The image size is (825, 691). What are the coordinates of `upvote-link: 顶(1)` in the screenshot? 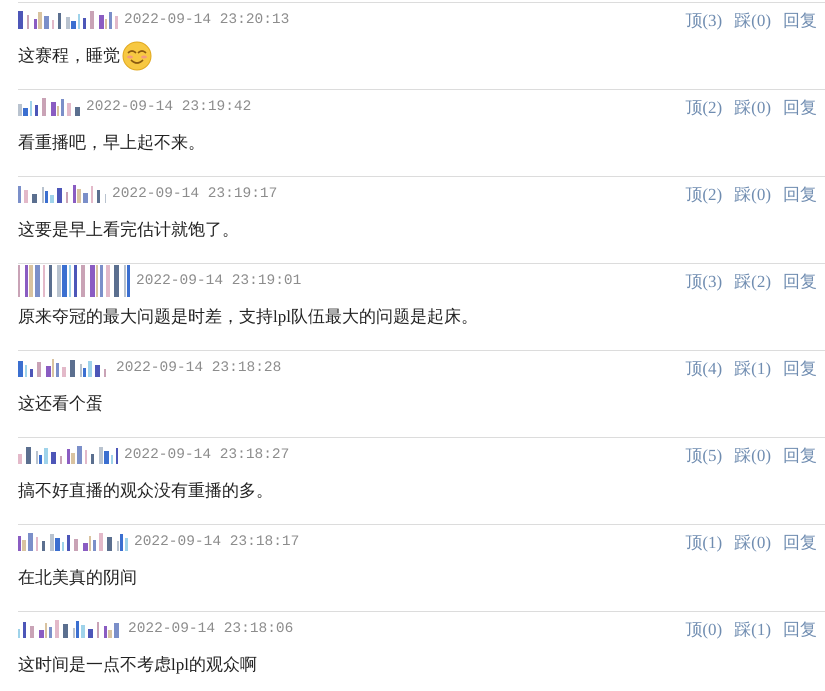 It's located at (703, 542).